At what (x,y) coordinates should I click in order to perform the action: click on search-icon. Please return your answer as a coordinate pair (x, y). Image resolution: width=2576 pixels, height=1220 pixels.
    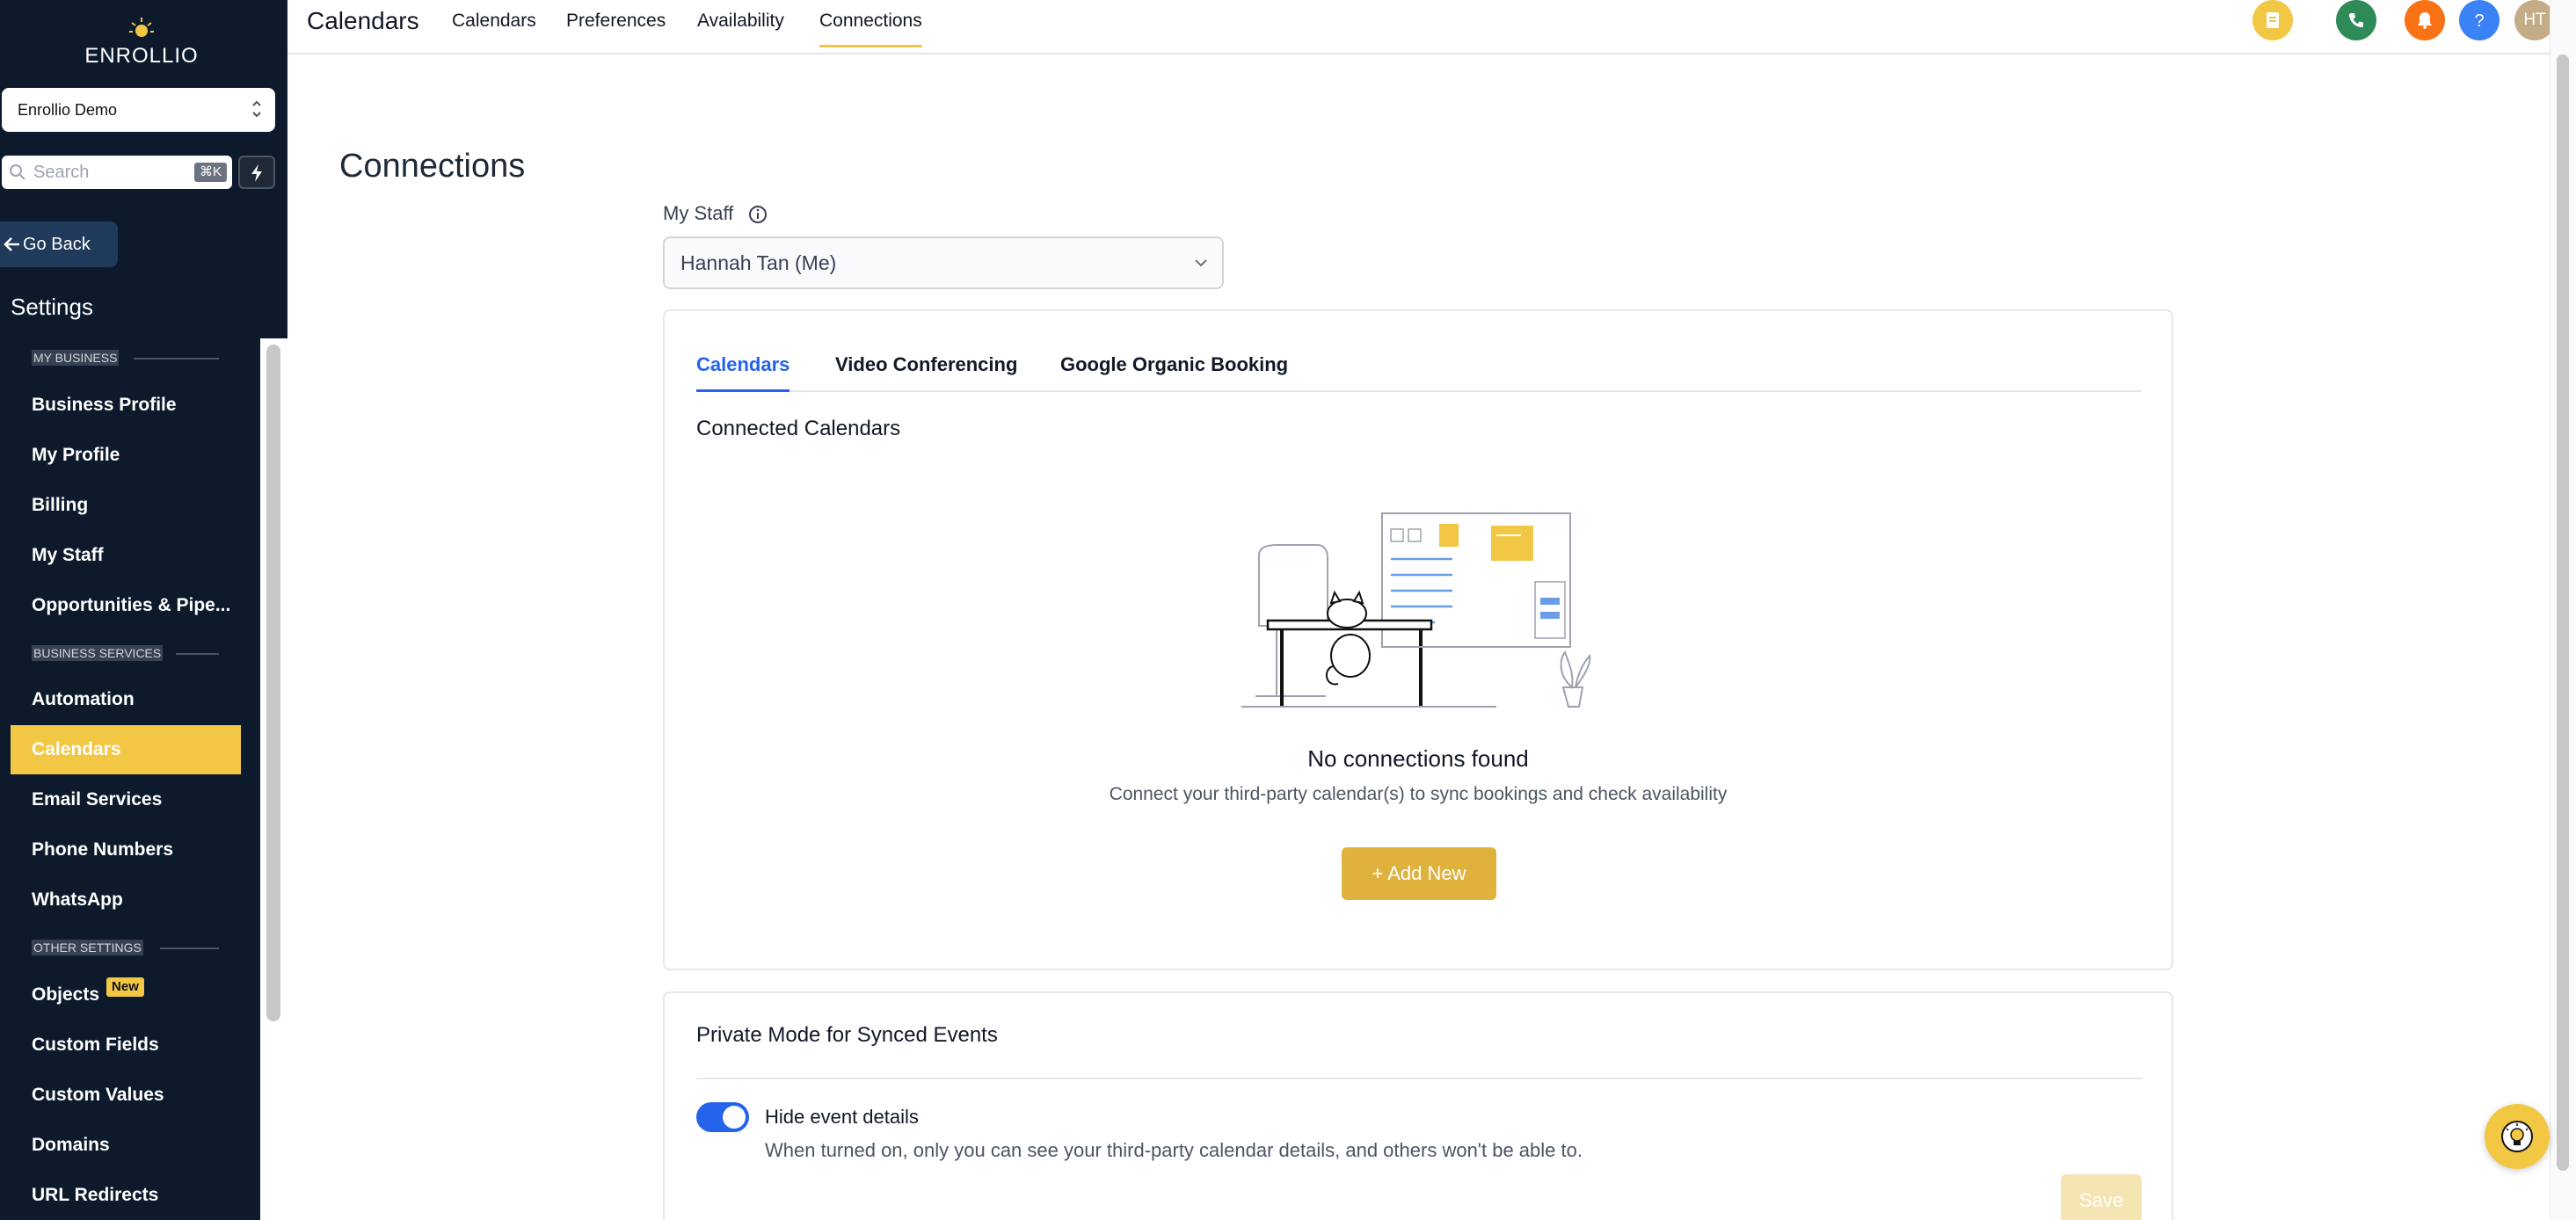
    Looking at the image, I should click on (17, 172).